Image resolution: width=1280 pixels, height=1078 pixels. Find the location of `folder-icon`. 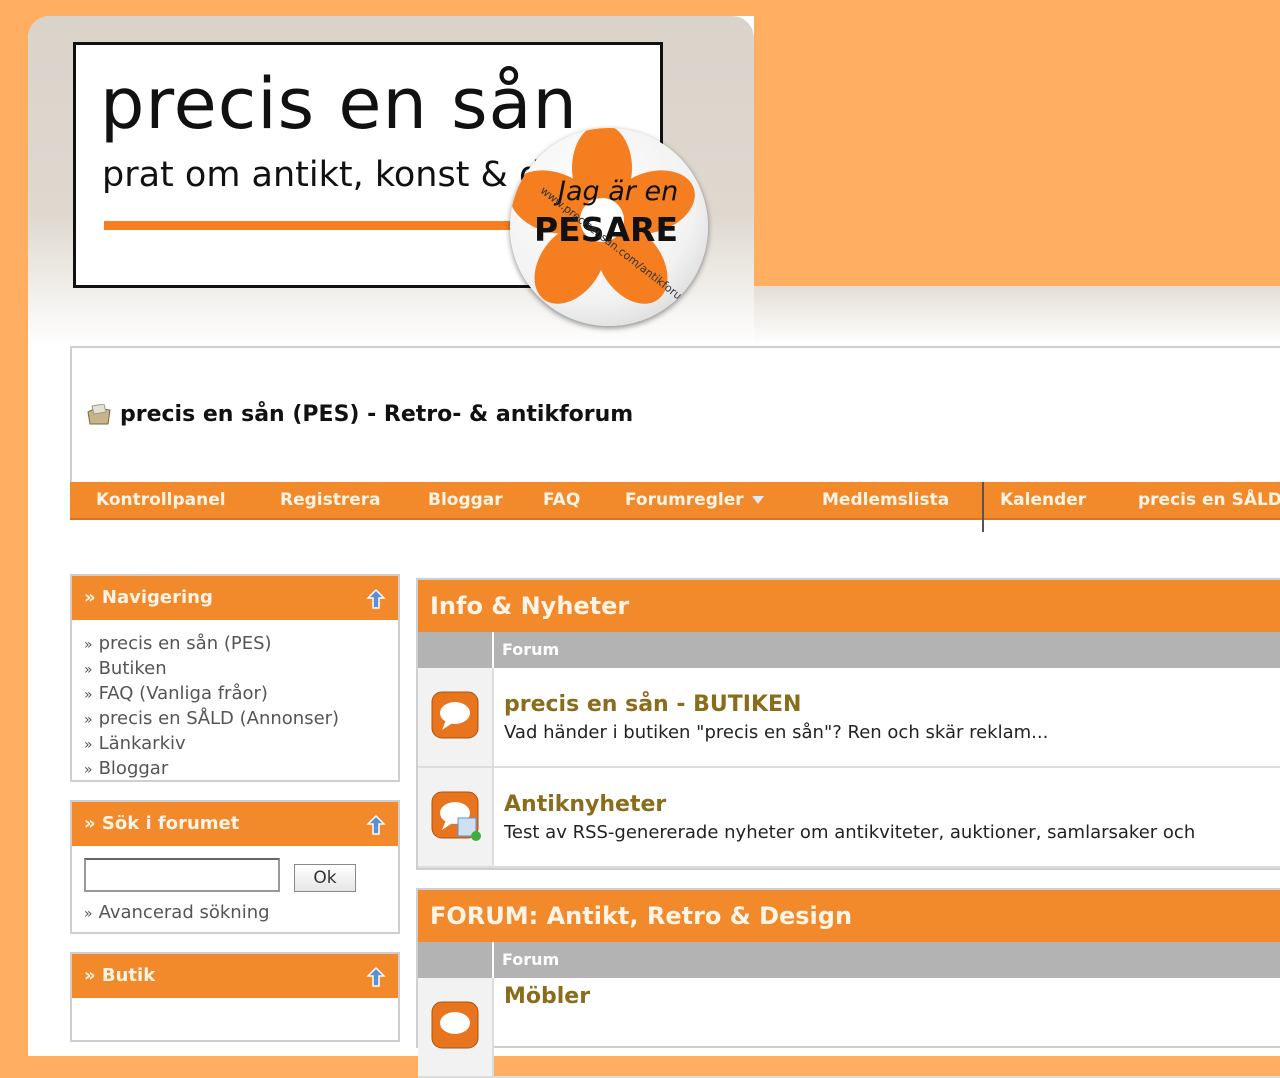

folder-icon is located at coordinates (99, 414).